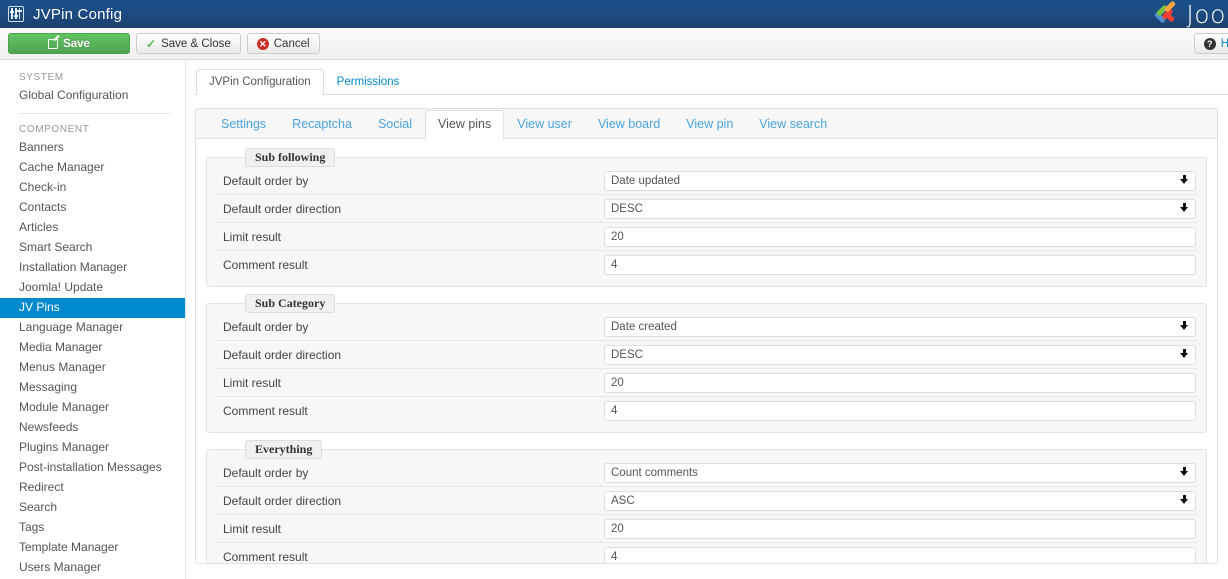  I want to click on sidebar-item-media-manager: Media Manager, so click(92, 348).